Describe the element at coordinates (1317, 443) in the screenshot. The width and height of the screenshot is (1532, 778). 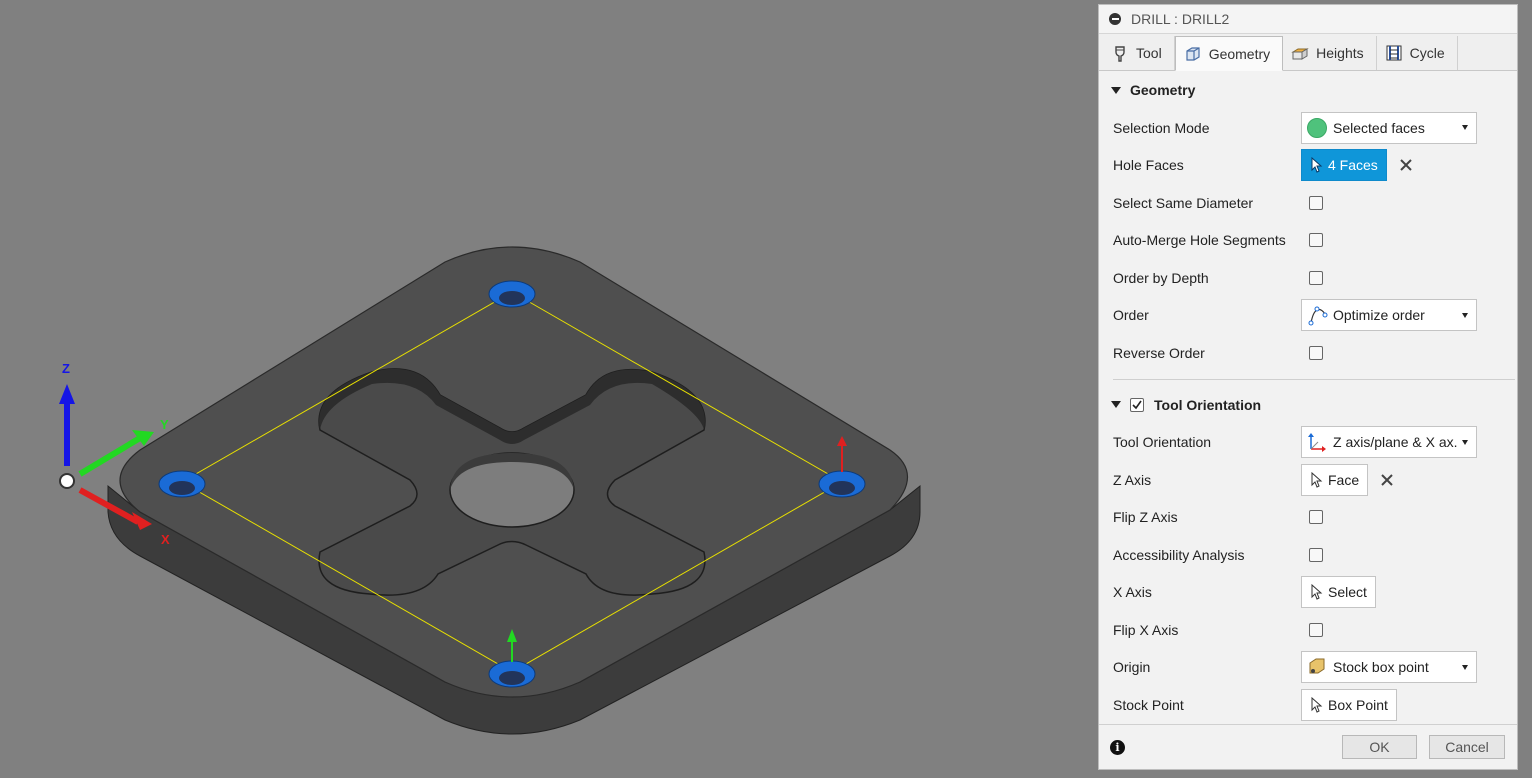
I see `axis-orientation-icon` at that location.